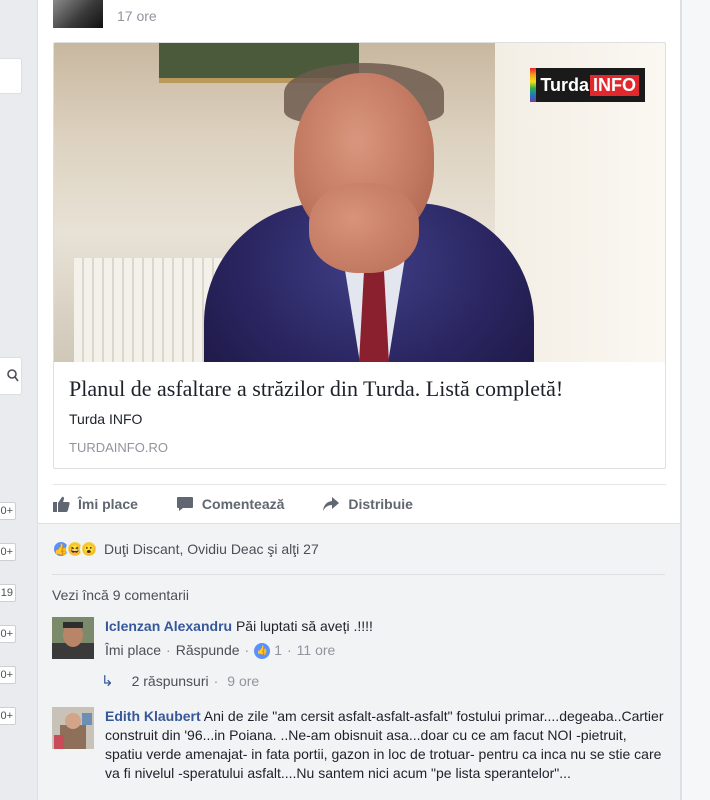  What do you see at coordinates (106, 419) in the screenshot?
I see `link-source: Turda INFO` at bounding box center [106, 419].